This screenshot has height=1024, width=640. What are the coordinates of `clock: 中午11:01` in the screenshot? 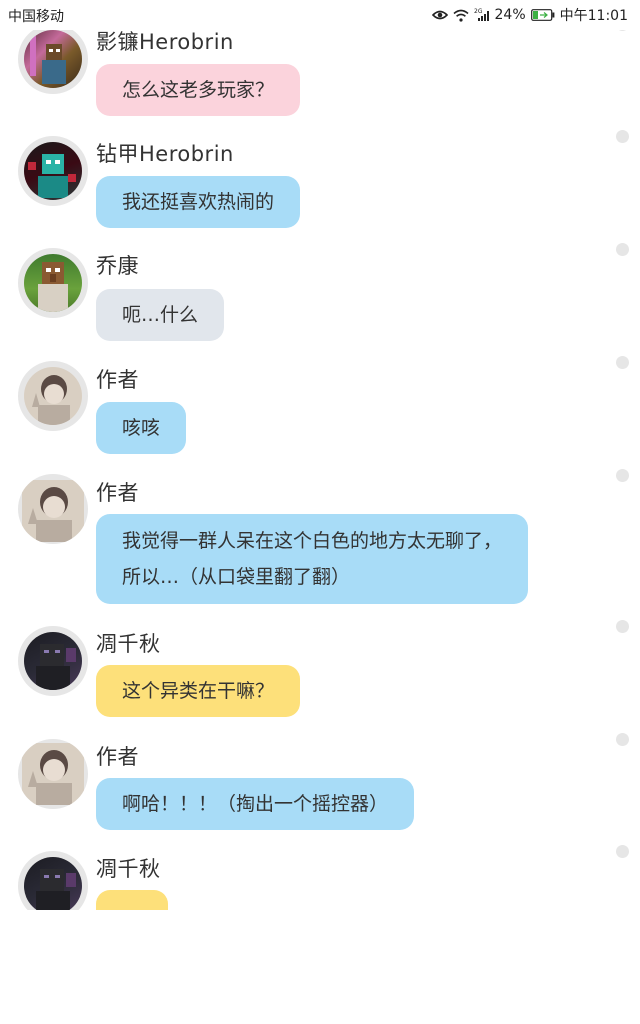 It's located at (593, 16).